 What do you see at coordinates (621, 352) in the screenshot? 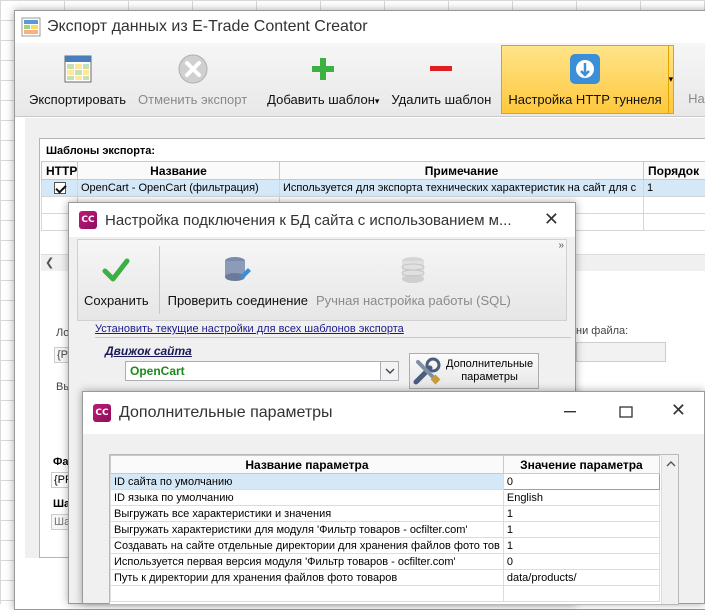
I see `file-name-field` at bounding box center [621, 352].